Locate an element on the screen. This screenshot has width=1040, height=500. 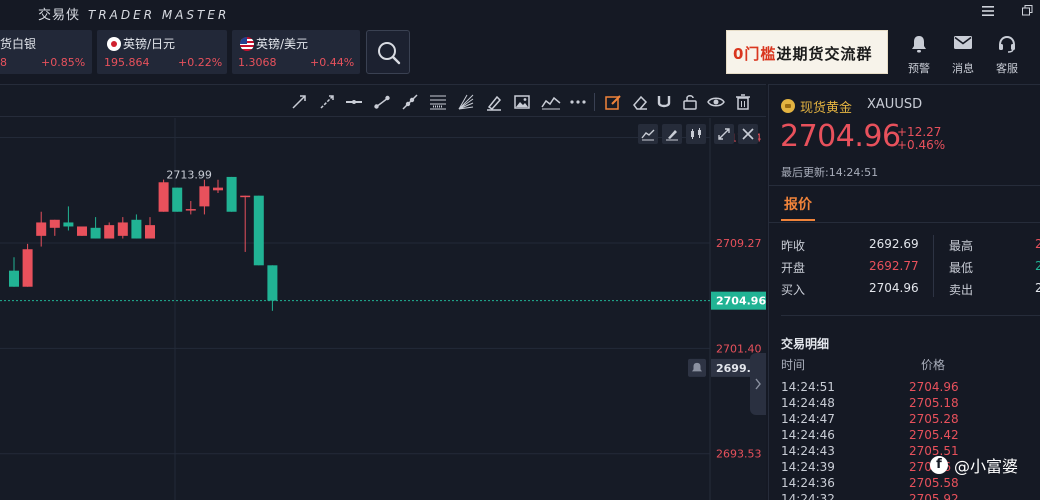
lock-icon is located at coordinates (690, 102).